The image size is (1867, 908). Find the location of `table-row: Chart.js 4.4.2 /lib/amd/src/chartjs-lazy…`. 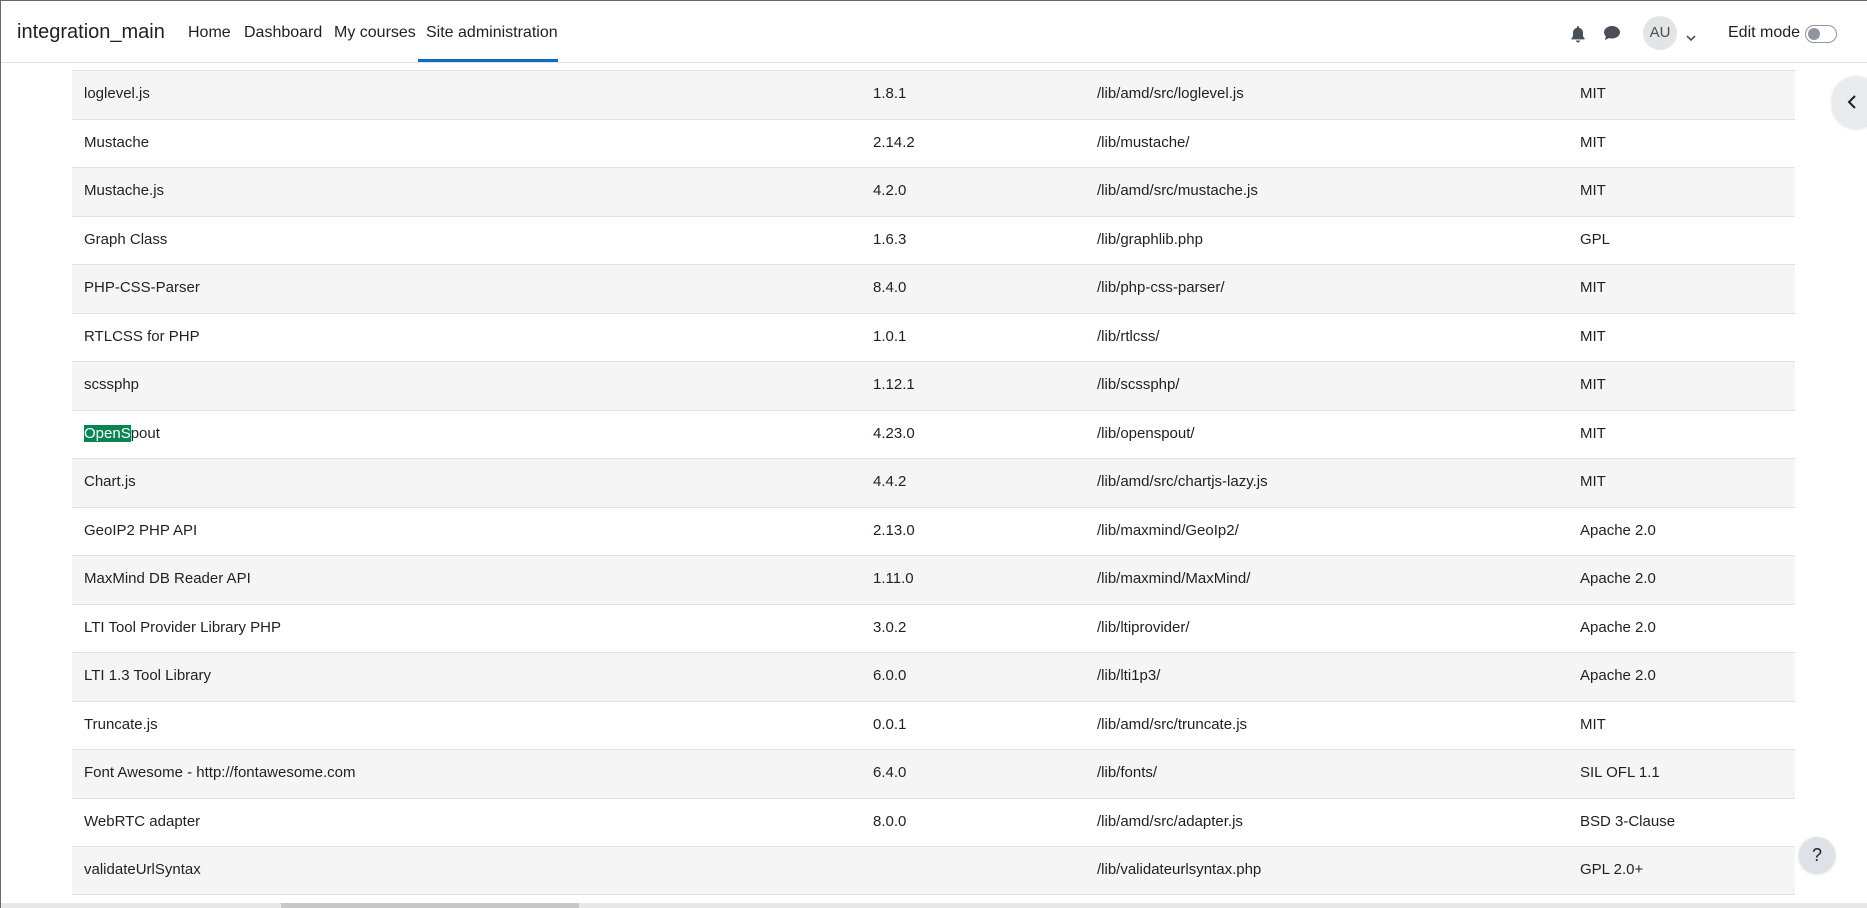

table-row: Chart.js 4.4.2 /lib/amd/src/chartjs-lazy… is located at coordinates (933, 482).